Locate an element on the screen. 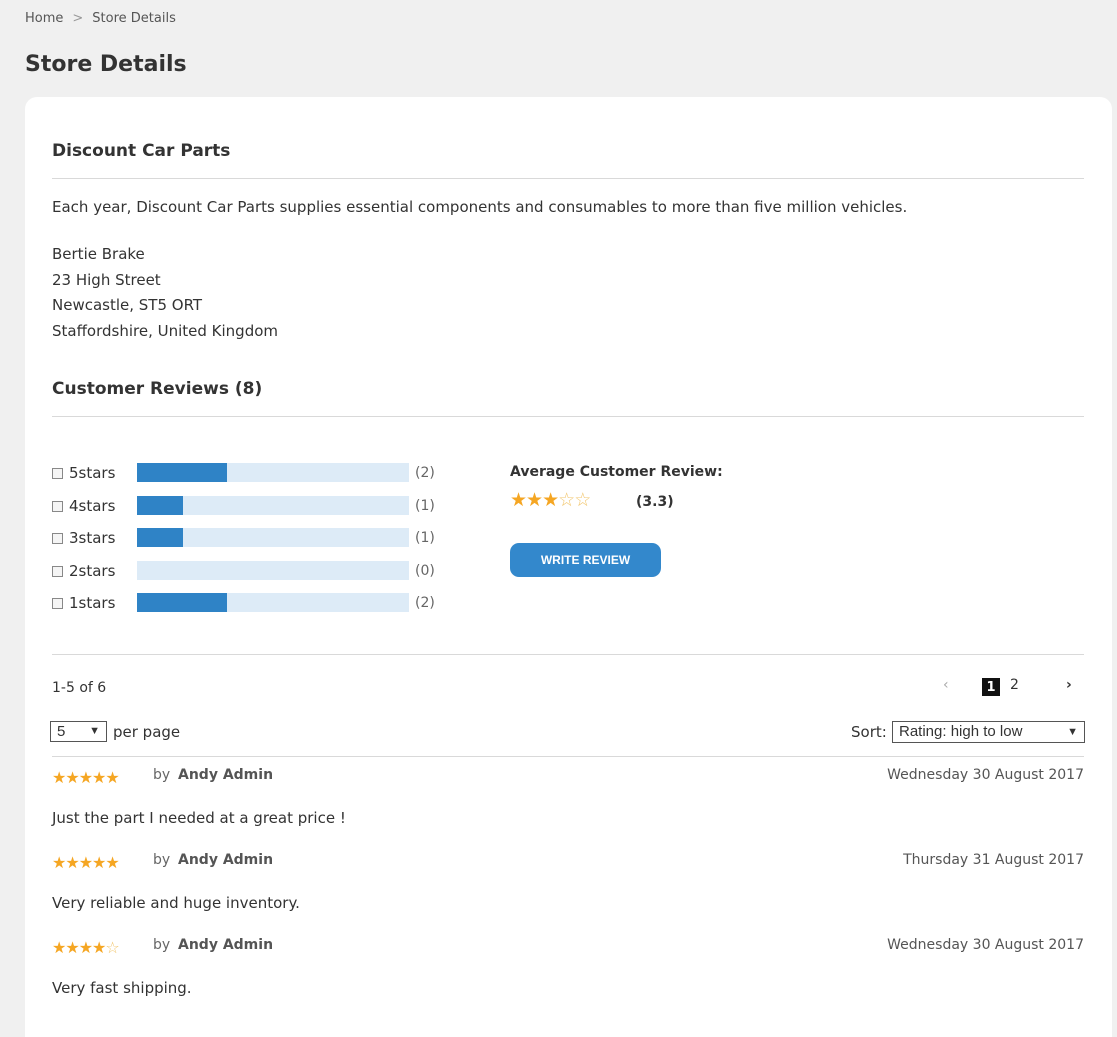  sort-select: Rating: high to low ▼ is located at coordinates (988, 732).